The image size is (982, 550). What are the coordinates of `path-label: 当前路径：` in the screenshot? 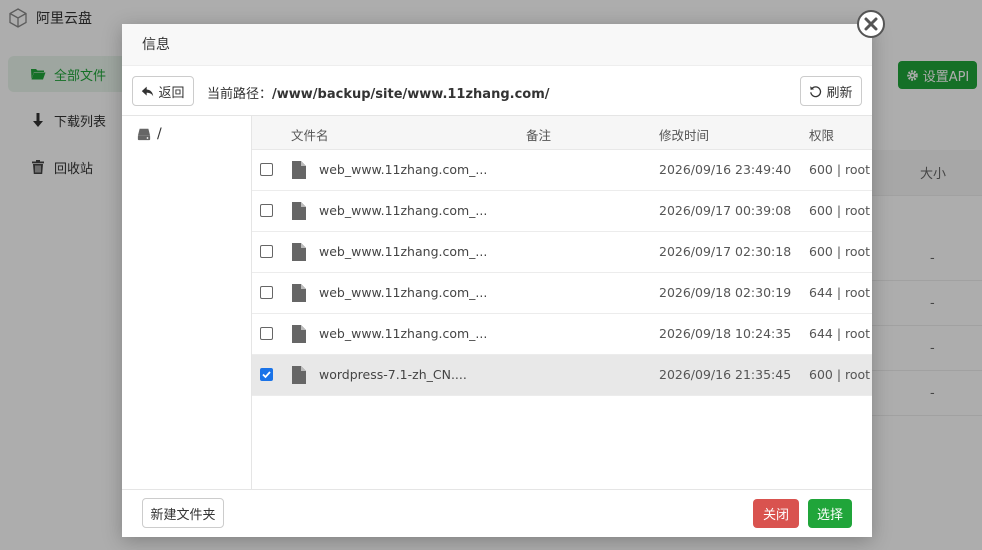 It's located at (240, 94).